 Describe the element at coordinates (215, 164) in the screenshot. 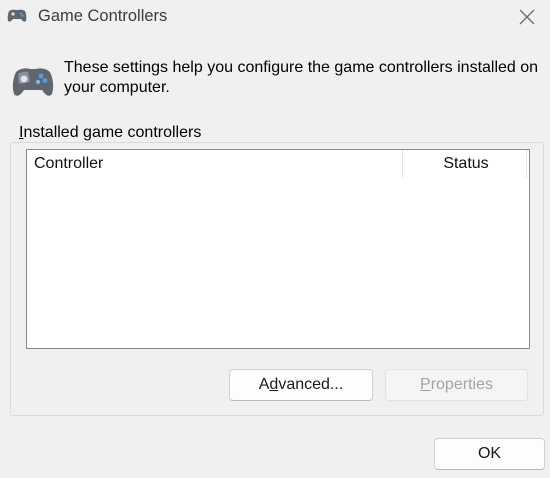

I see `column-header-controller: Controller` at that location.